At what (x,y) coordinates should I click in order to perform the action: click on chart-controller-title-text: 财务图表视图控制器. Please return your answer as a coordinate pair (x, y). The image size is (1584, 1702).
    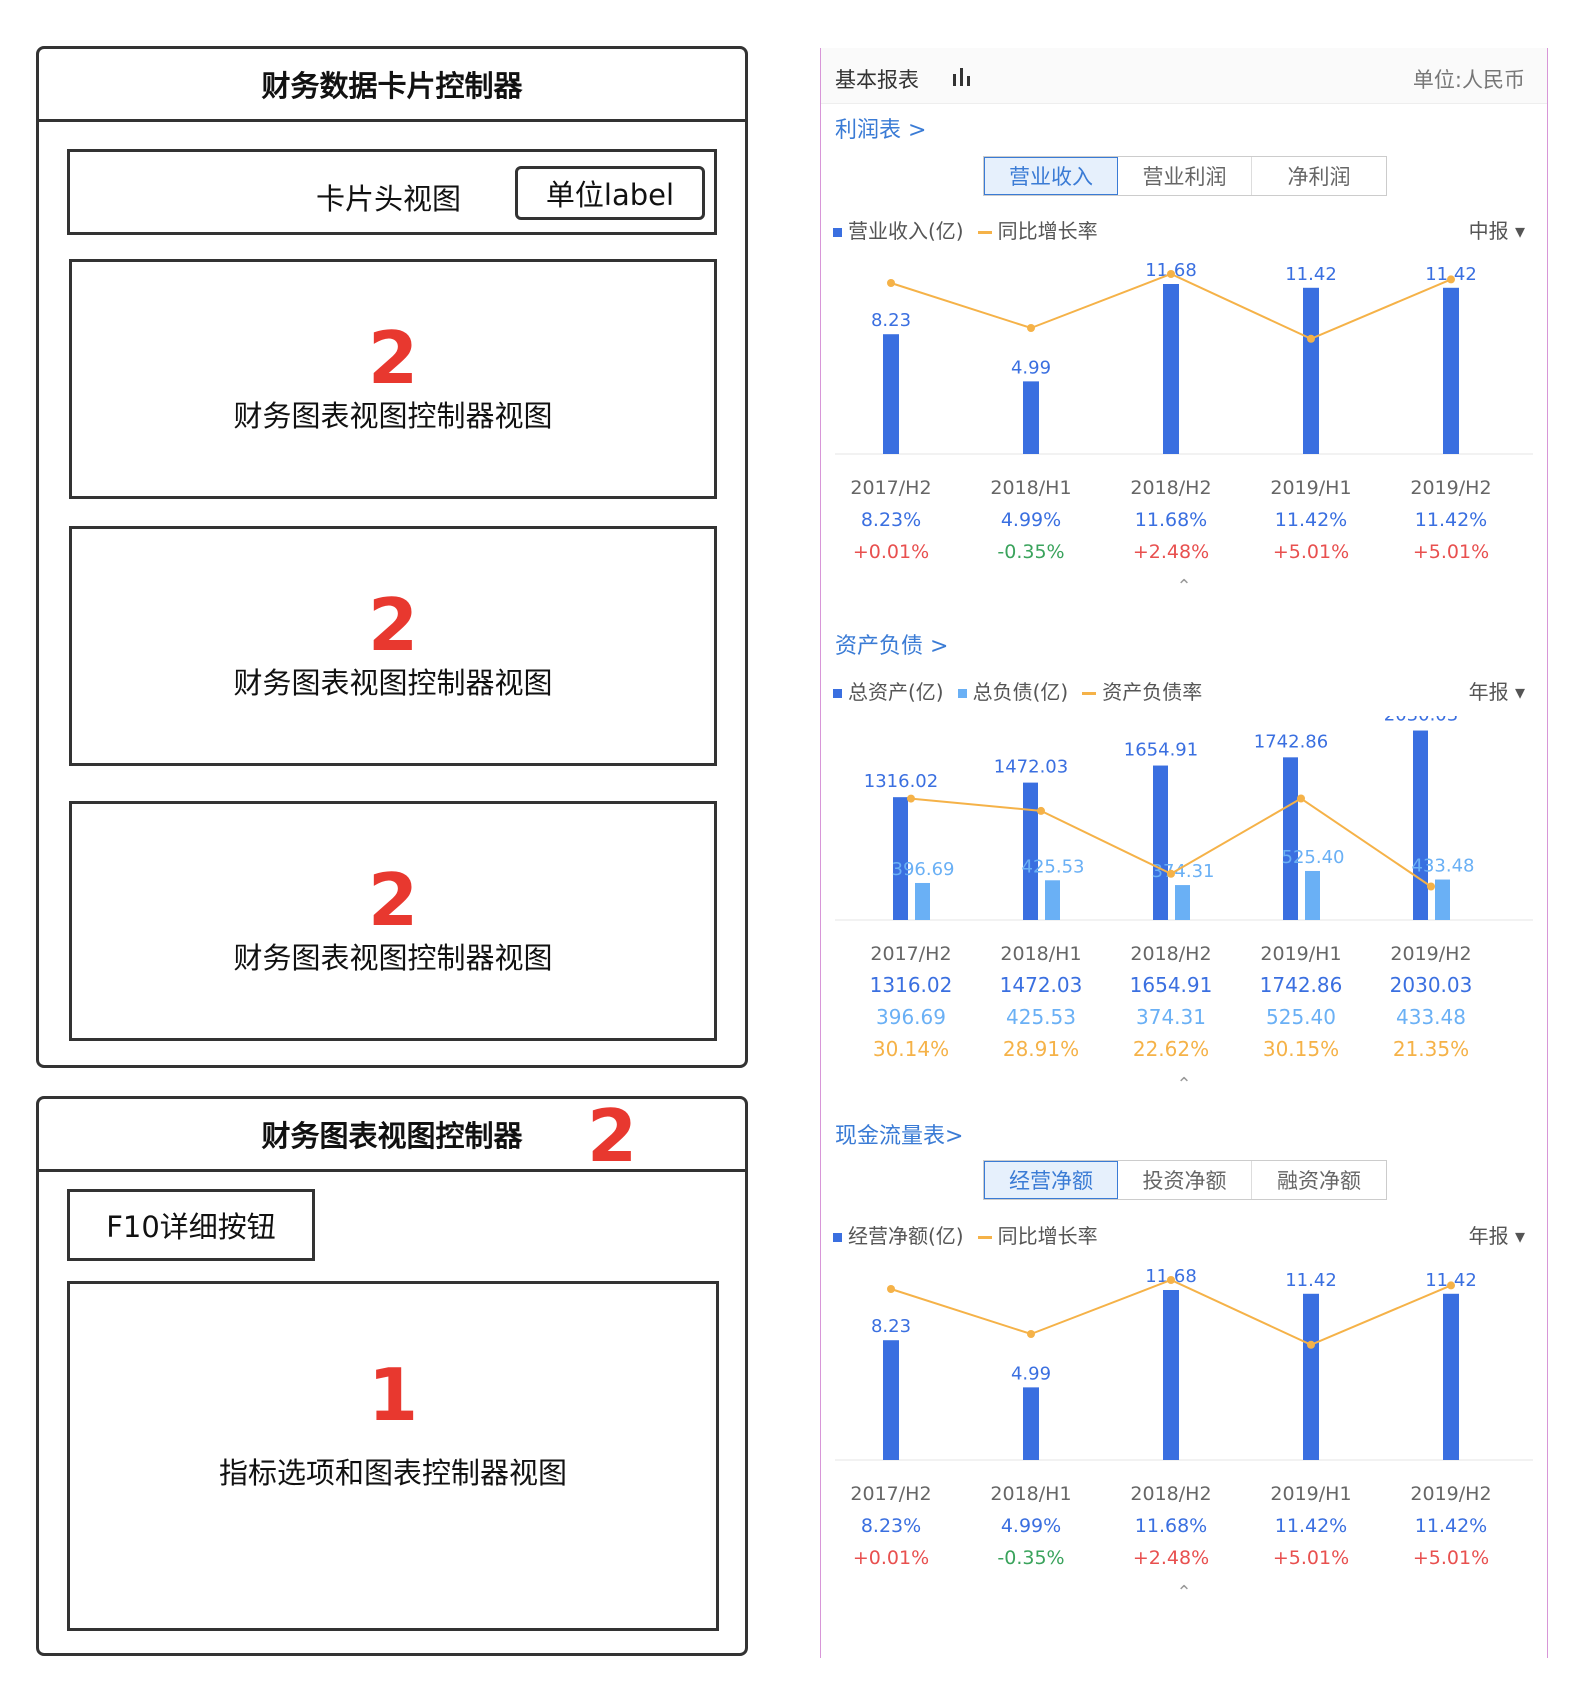
    Looking at the image, I should click on (392, 1136).